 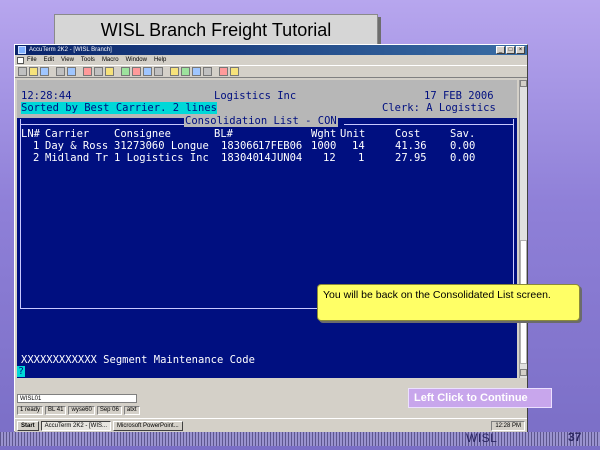 What do you see at coordinates (462, 146) in the screenshot?
I see `row-1-sav: 0.00` at bounding box center [462, 146].